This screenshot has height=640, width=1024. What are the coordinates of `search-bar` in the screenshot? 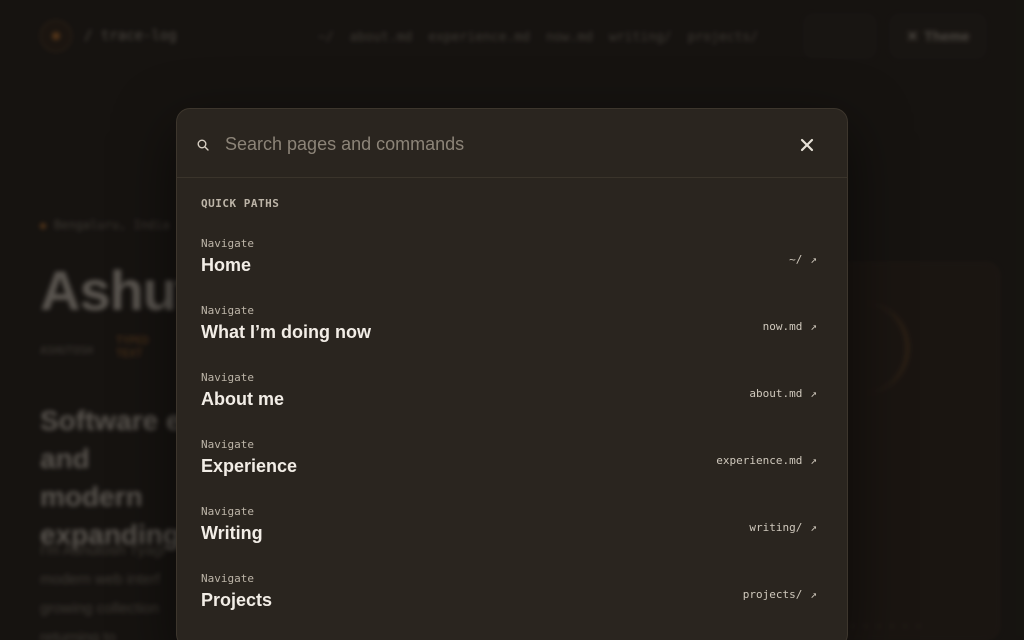 It's located at (512, 143).